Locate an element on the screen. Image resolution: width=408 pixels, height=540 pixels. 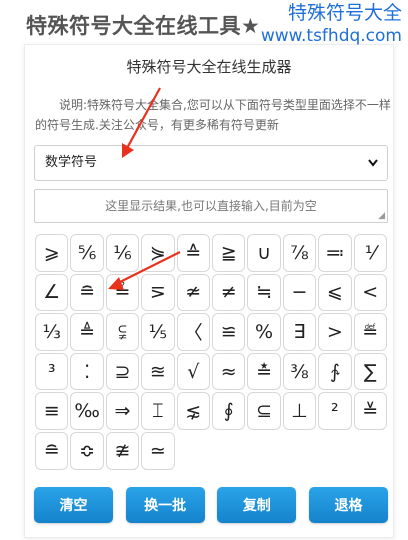
symbol-key: ≌ is located at coordinates (228, 332).